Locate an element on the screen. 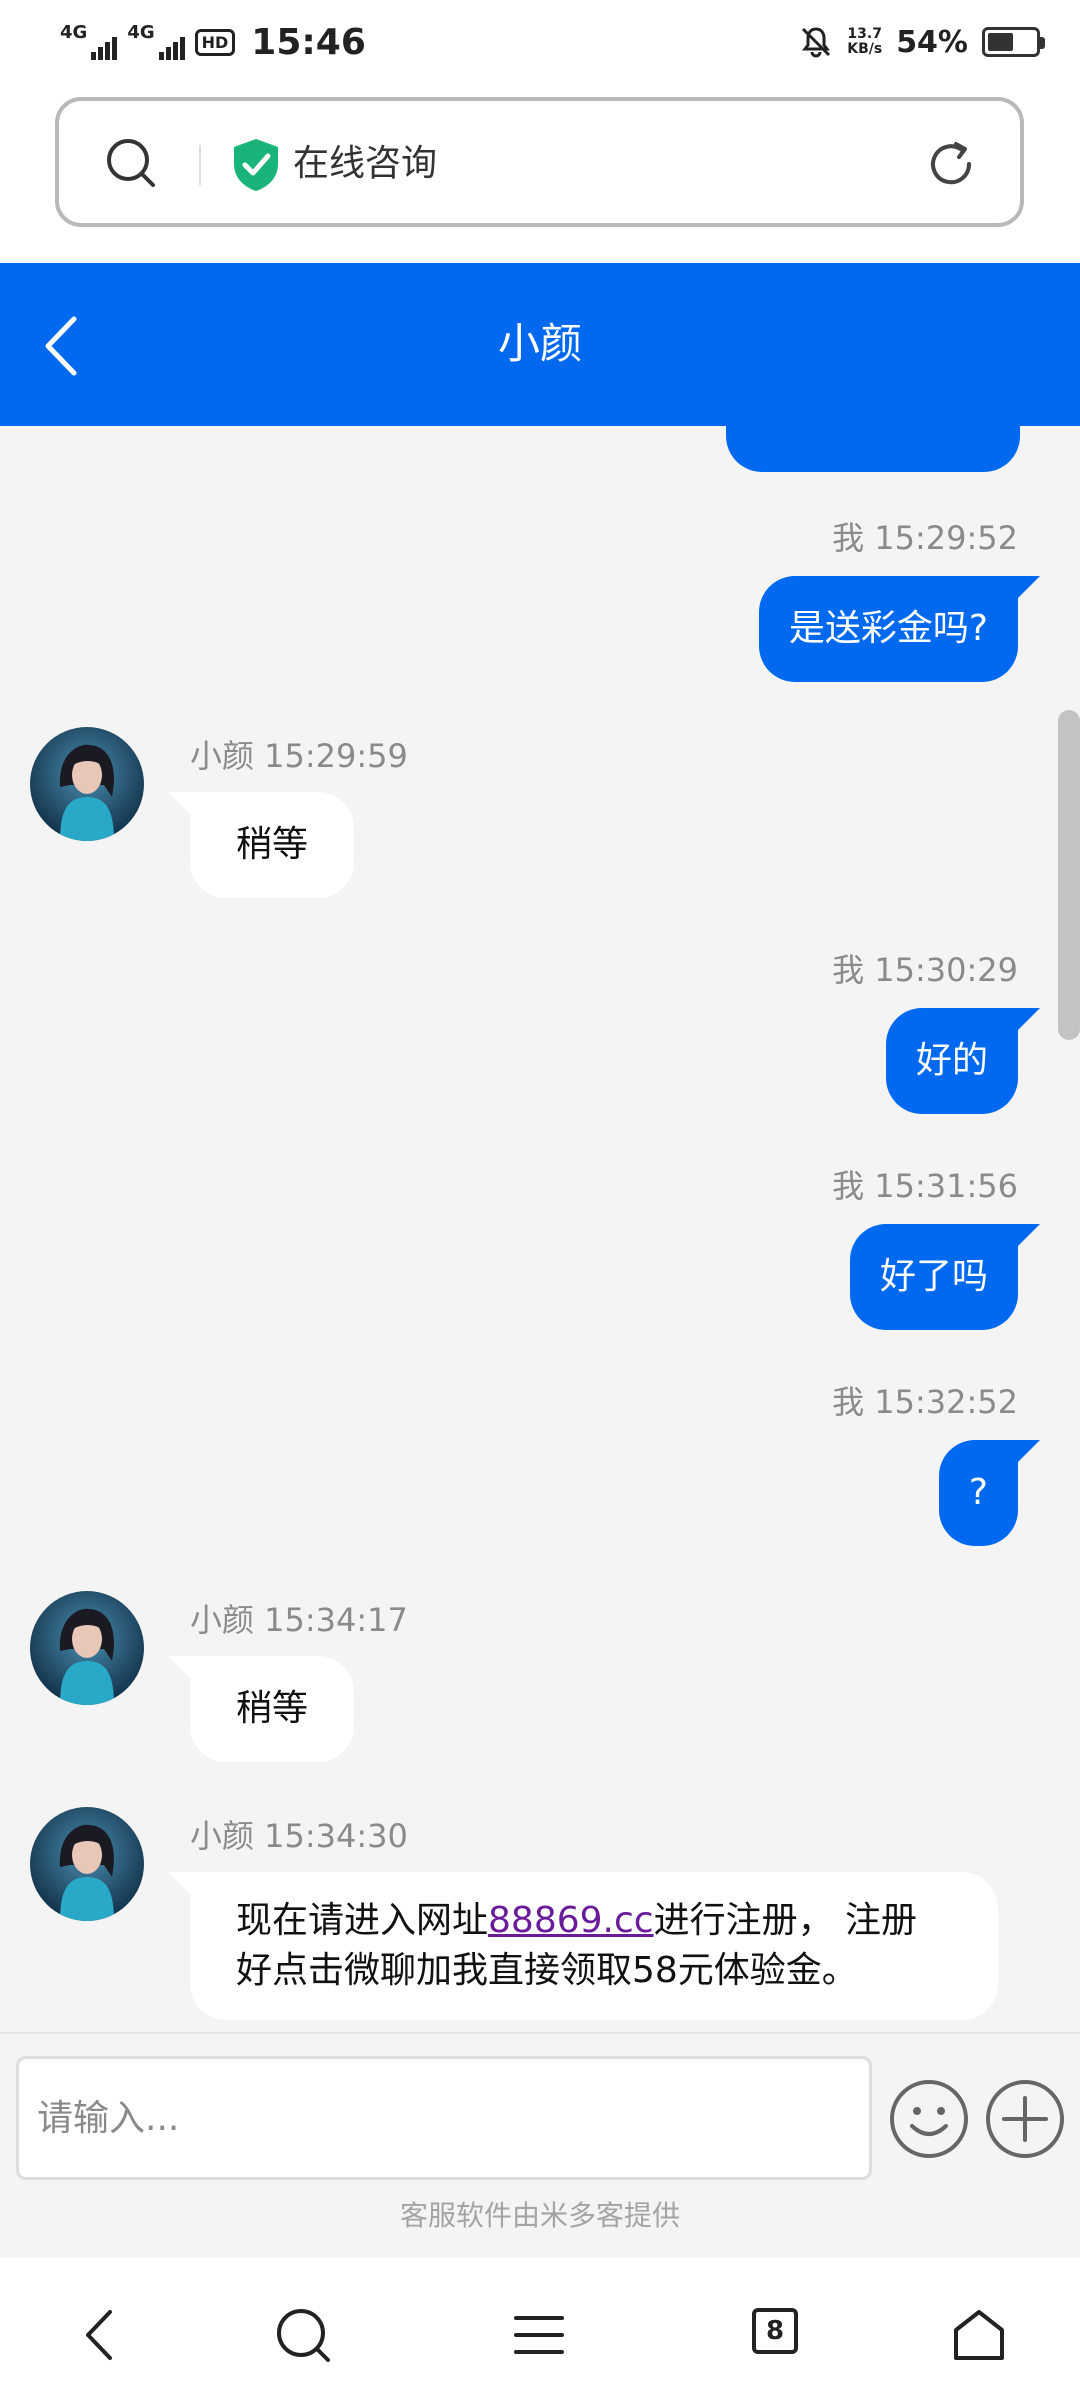 Image resolution: width=1080 pixels, height=2408 pixels. message-bubble-outgoing: ? is located at coordinates (989, 1493).